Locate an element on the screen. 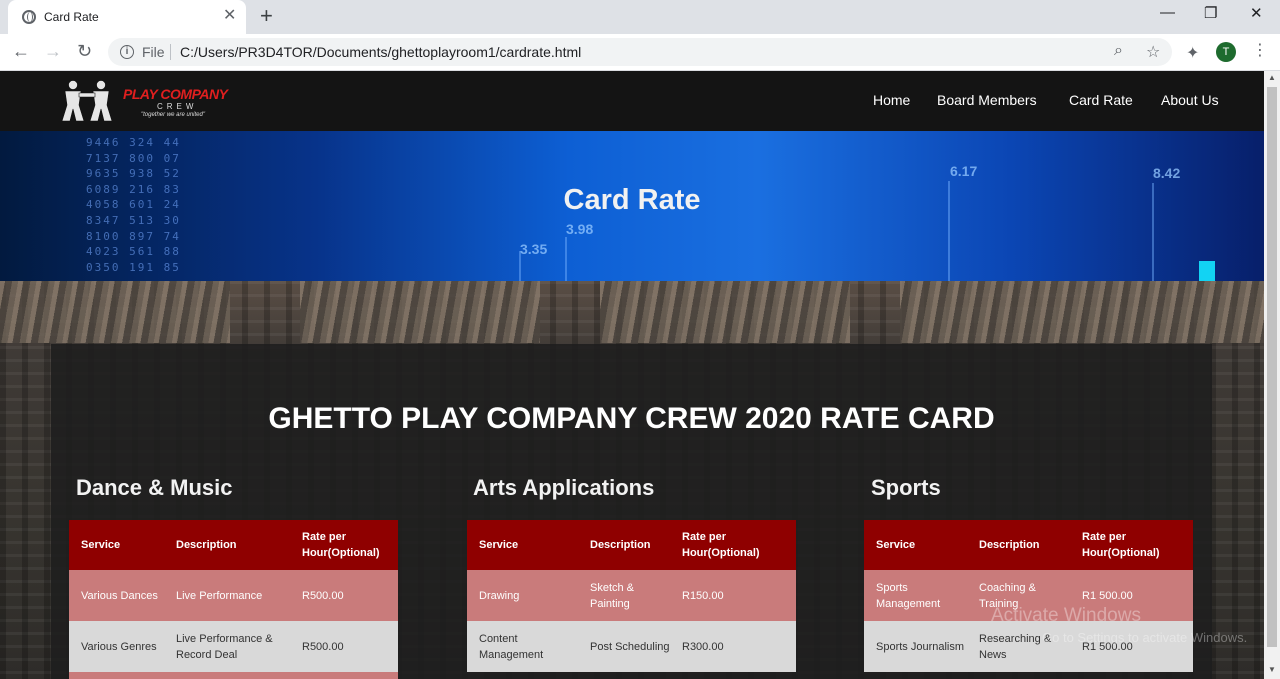 Image resolution: width=1280 pixels, height=679 pixels. info-icon: i is located at coordinates (127, 52).